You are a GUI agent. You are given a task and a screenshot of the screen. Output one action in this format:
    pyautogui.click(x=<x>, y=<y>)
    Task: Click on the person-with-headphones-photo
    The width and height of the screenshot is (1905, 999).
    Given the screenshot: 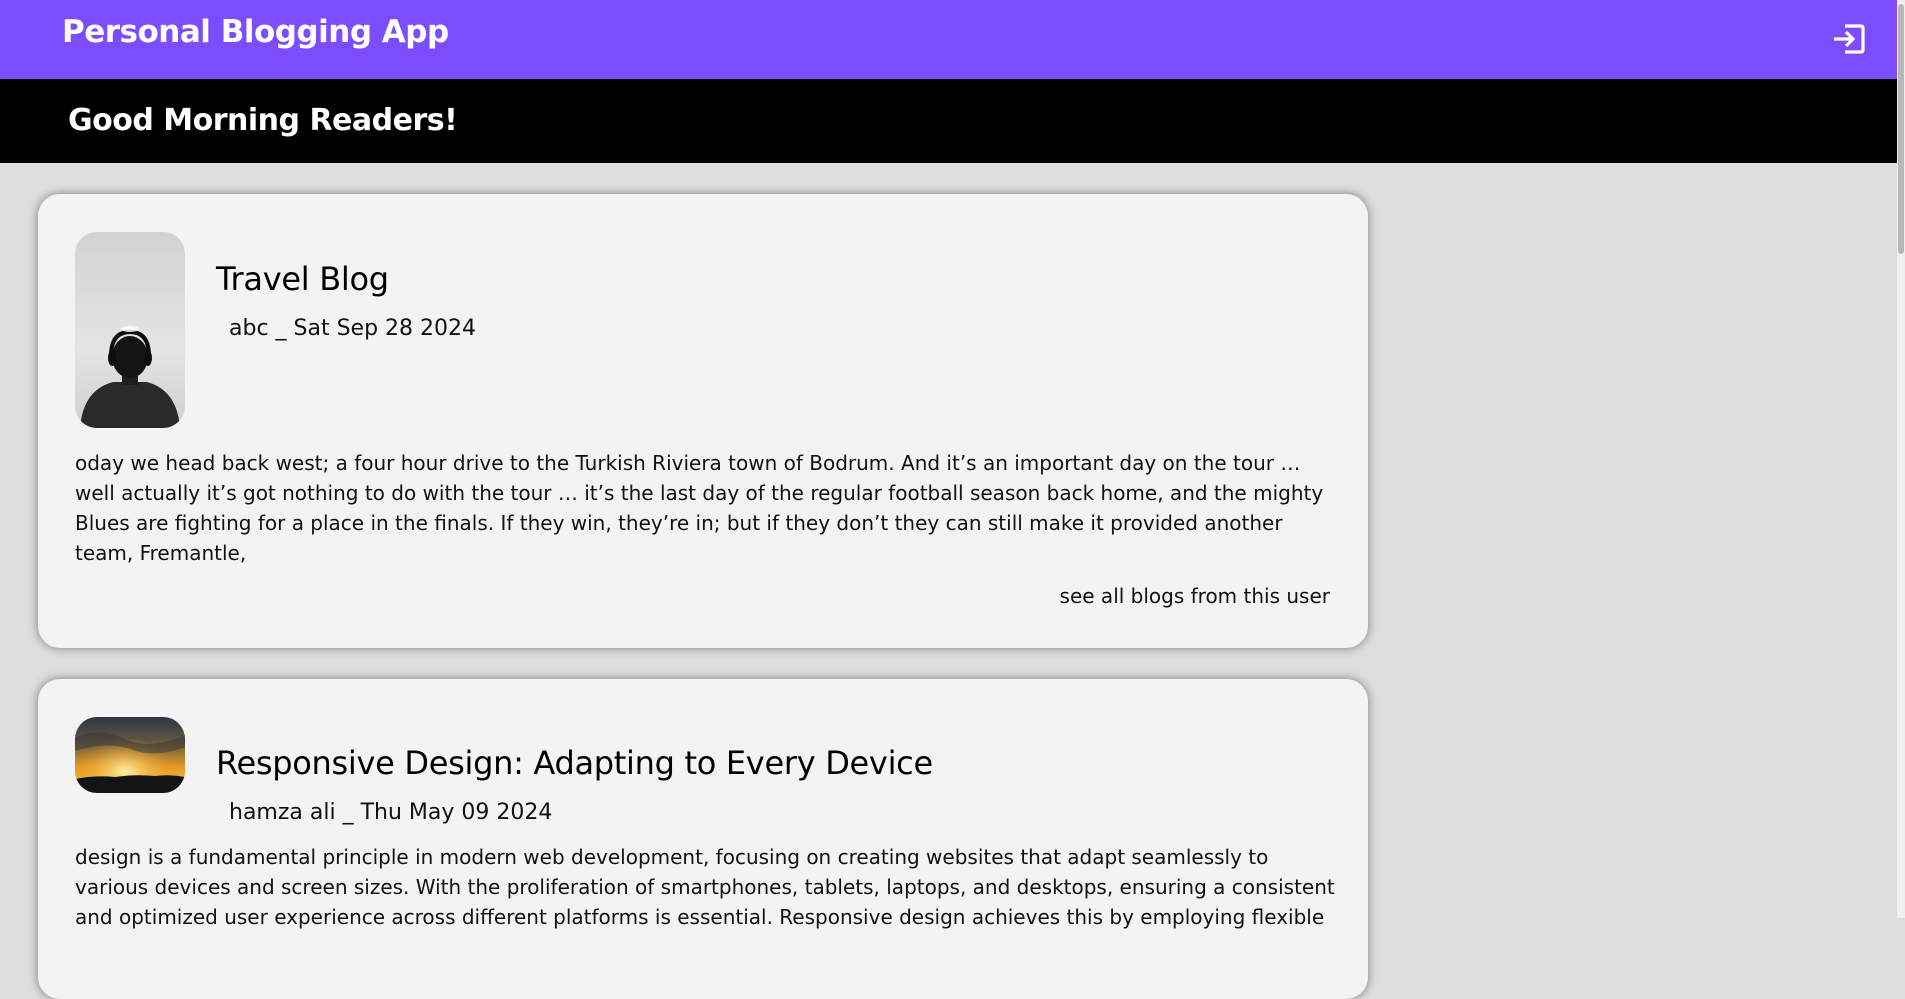 What is the action you would take?
    pyautogui.click(x=130, y=330)
    